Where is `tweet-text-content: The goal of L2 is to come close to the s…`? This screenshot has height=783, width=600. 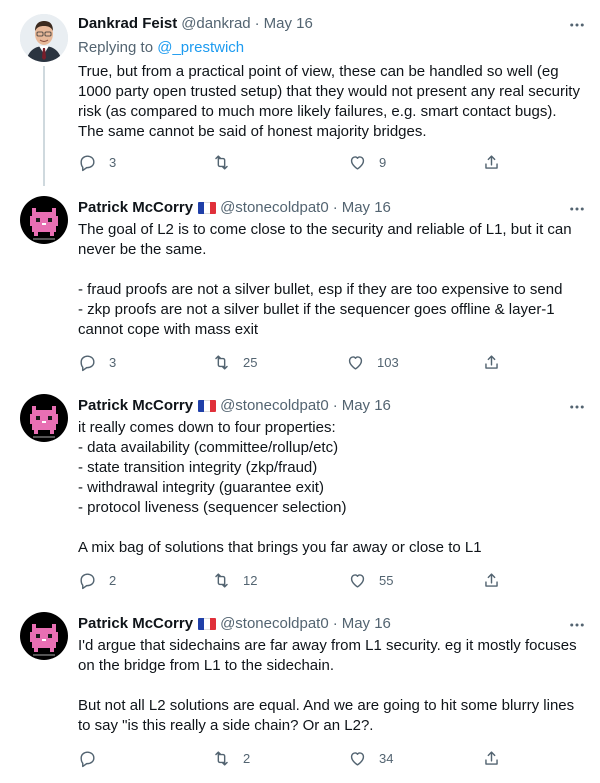 tweet-text-content: The goal of L2 is to come close to the s… is located at coordinates (325, 279).